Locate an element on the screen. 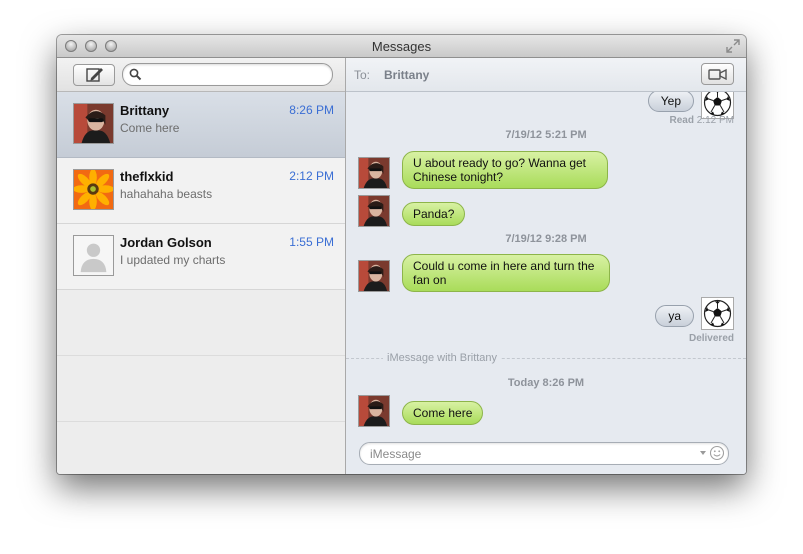  timestamp: 7/19/12 9:28 PM is located at coordinates (546, 239).